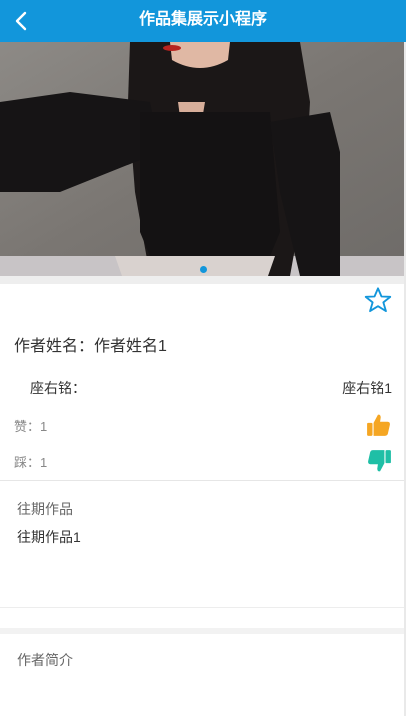 The image size is (406, 716). What do you see at coordinates (58, 388) in the screenshot?
I see `motto-label: 座右铭：` at bounding box center [58, 388].